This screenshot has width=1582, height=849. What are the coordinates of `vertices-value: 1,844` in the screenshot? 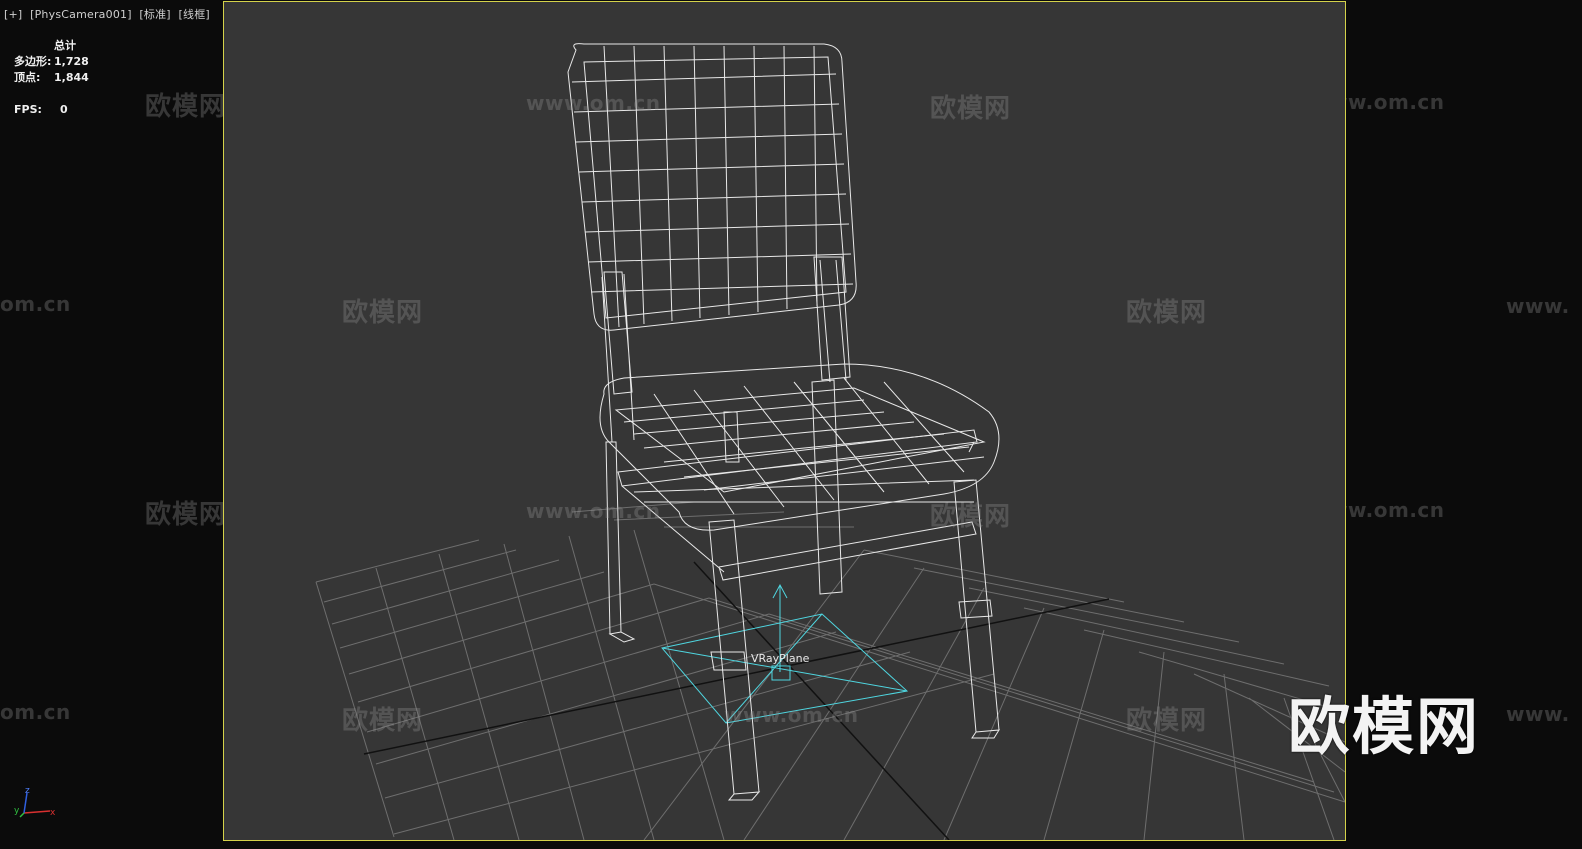 It's located at (71, 77).